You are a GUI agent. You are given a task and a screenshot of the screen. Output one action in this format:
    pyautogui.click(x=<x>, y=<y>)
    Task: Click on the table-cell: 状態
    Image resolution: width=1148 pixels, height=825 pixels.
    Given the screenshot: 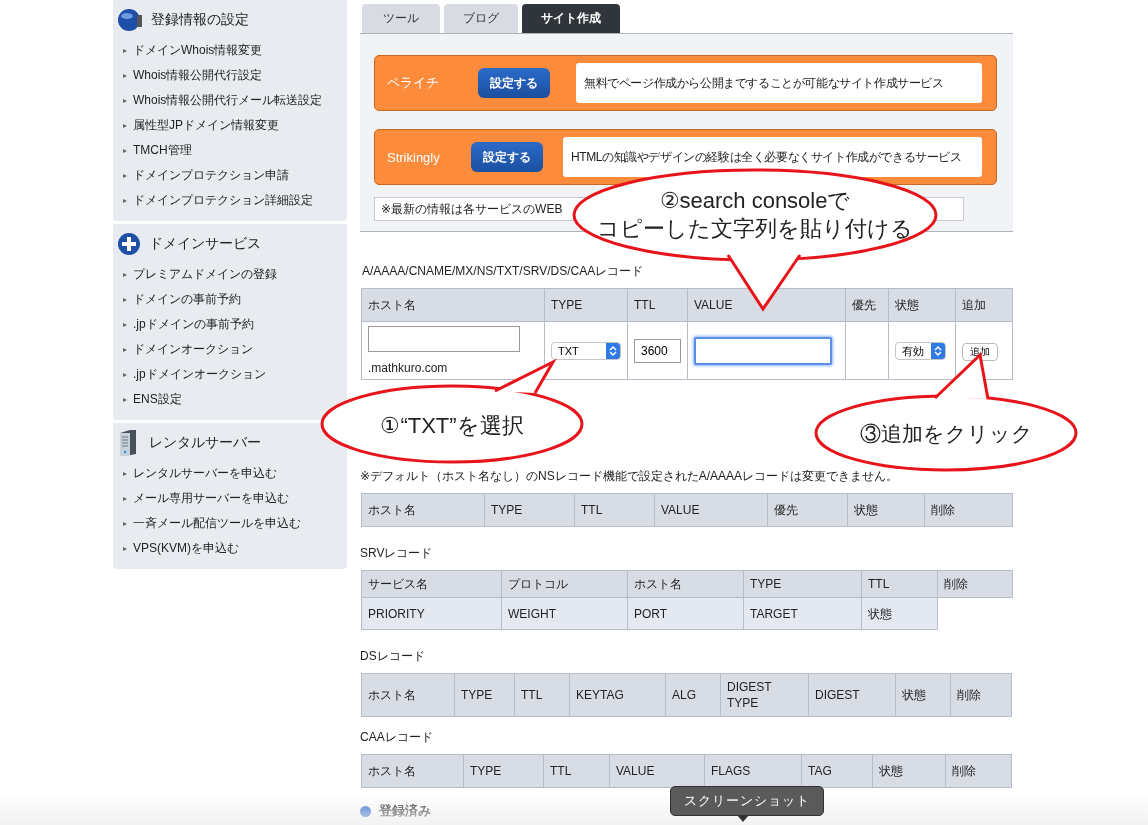 What is the action you would take?
    pyautogui.click(x=899, y=613)
    